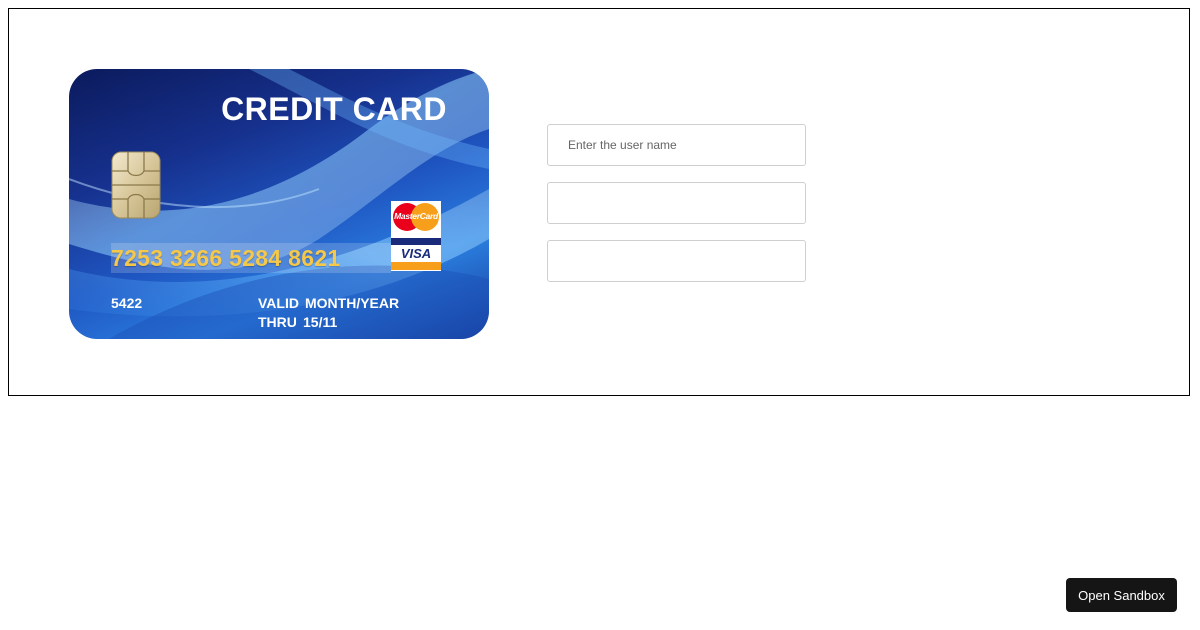 The image size is (1200, 630). What do you see at coordinates (136, 185) in the screenshot?
I see `chip-icon` at bounding box center [136, 185].